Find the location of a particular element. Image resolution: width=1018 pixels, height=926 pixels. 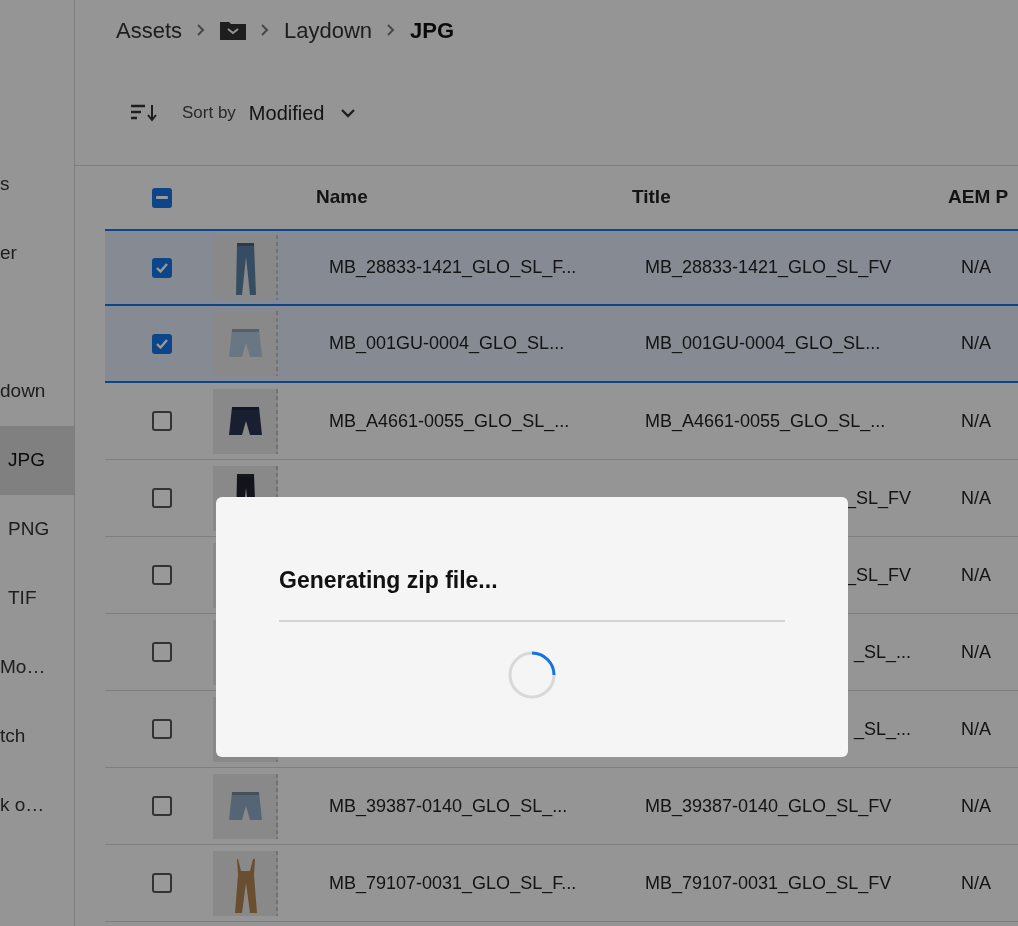

breadcrumb-link: Assets is located at coordinates (149, 30).